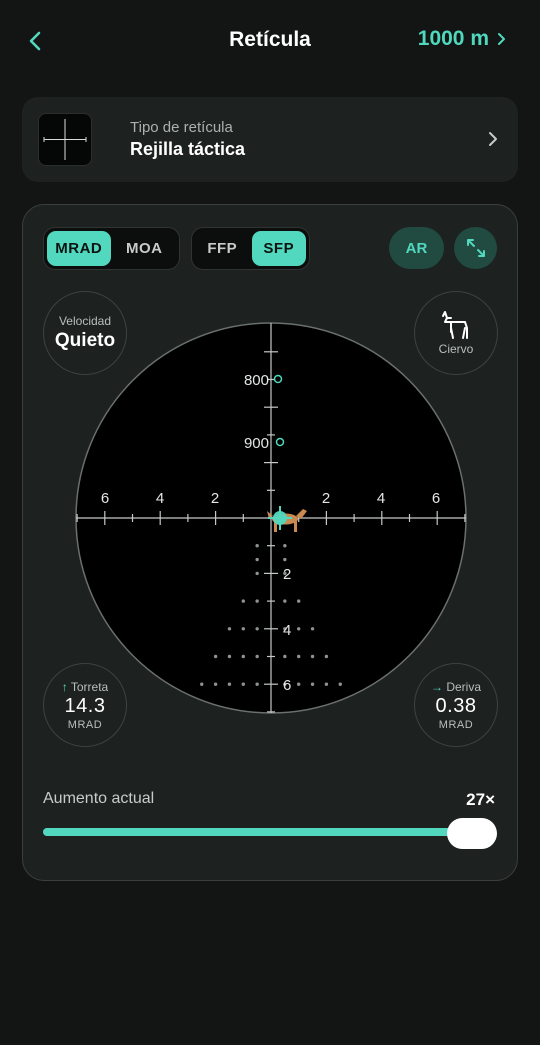 This screenshot has width=540, height=1045. What do you see at coordinates (436, 498) in the screenshot?
I see `h-label-right-6: 6` at bounding box center [436, 498].